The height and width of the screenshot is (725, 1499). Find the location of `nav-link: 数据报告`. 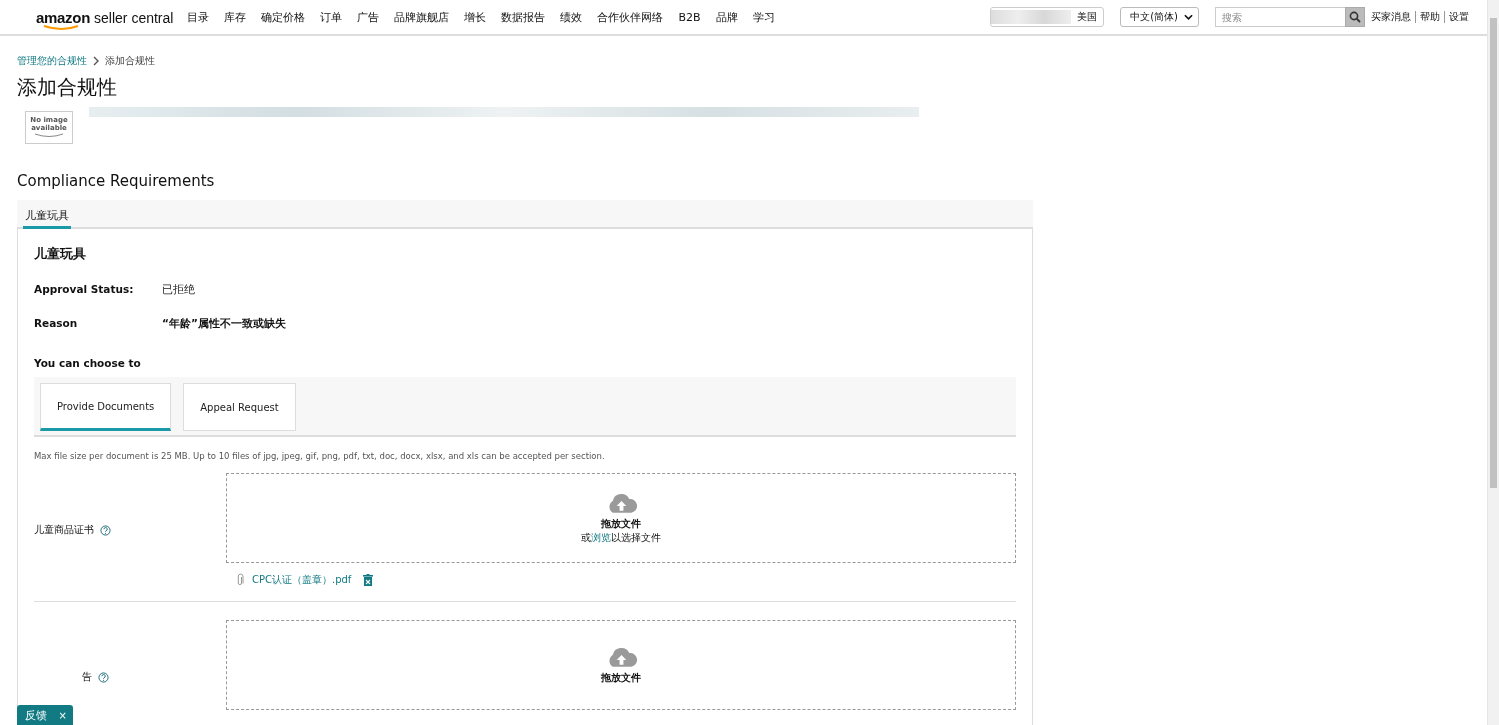

nav-link: 数据报告 is located at coordinates (523, 17).